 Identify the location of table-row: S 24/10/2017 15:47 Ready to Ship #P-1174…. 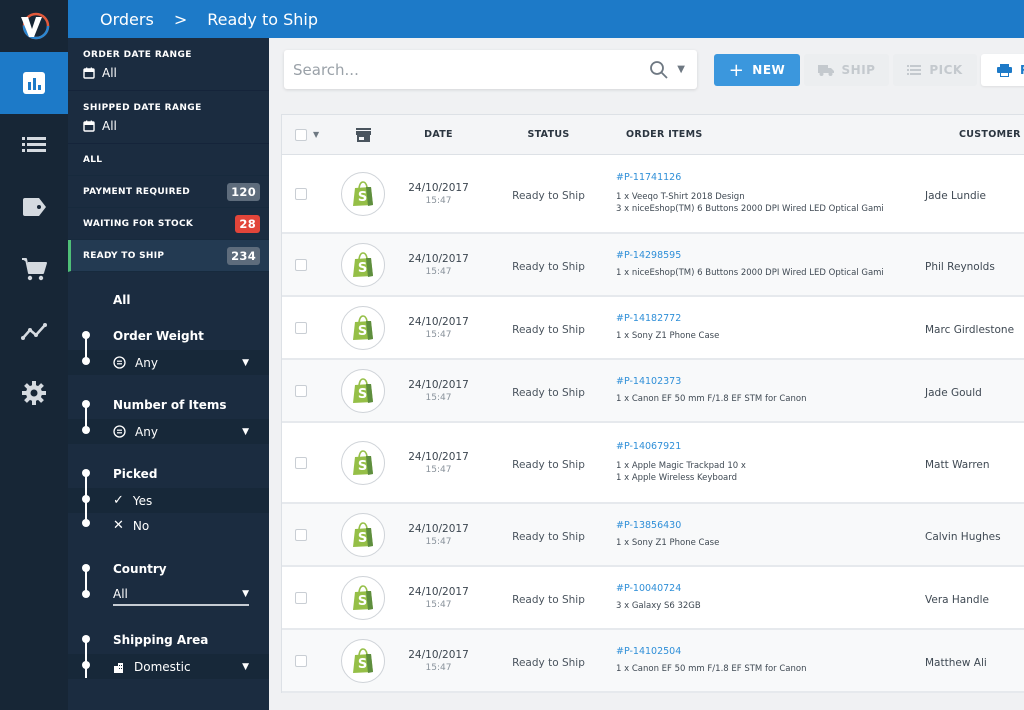
(653, 194).